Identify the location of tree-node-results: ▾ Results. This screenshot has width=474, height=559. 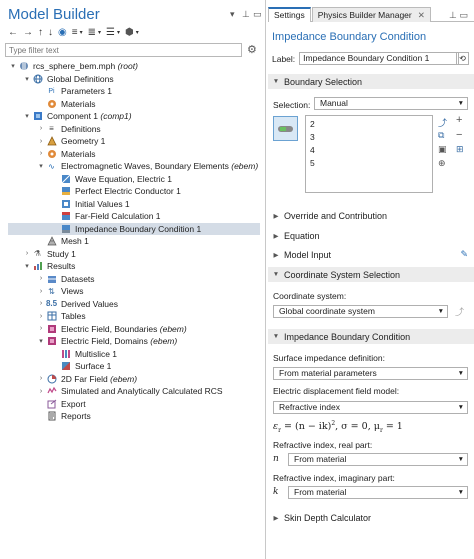
(48, 266).